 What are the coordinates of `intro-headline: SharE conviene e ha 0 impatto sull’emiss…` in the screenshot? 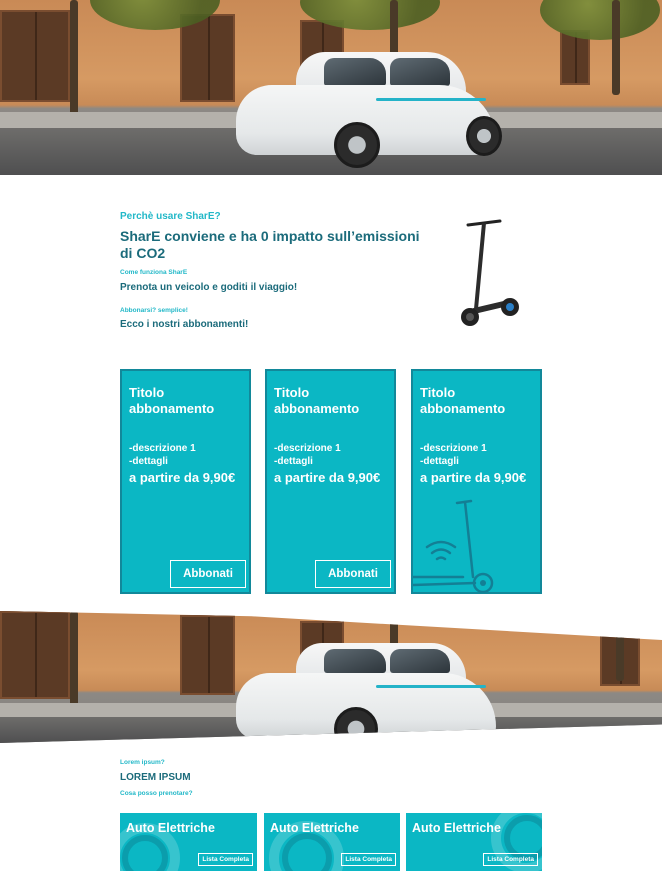 It's located at (270, 244).